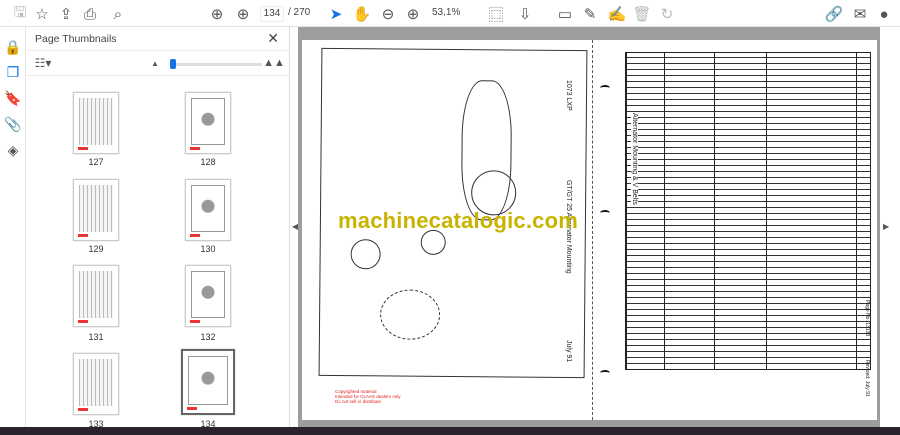  Describe the element at coordinates (617, 14) in the screenshot. I see `sign-icon: ✍` at that location.